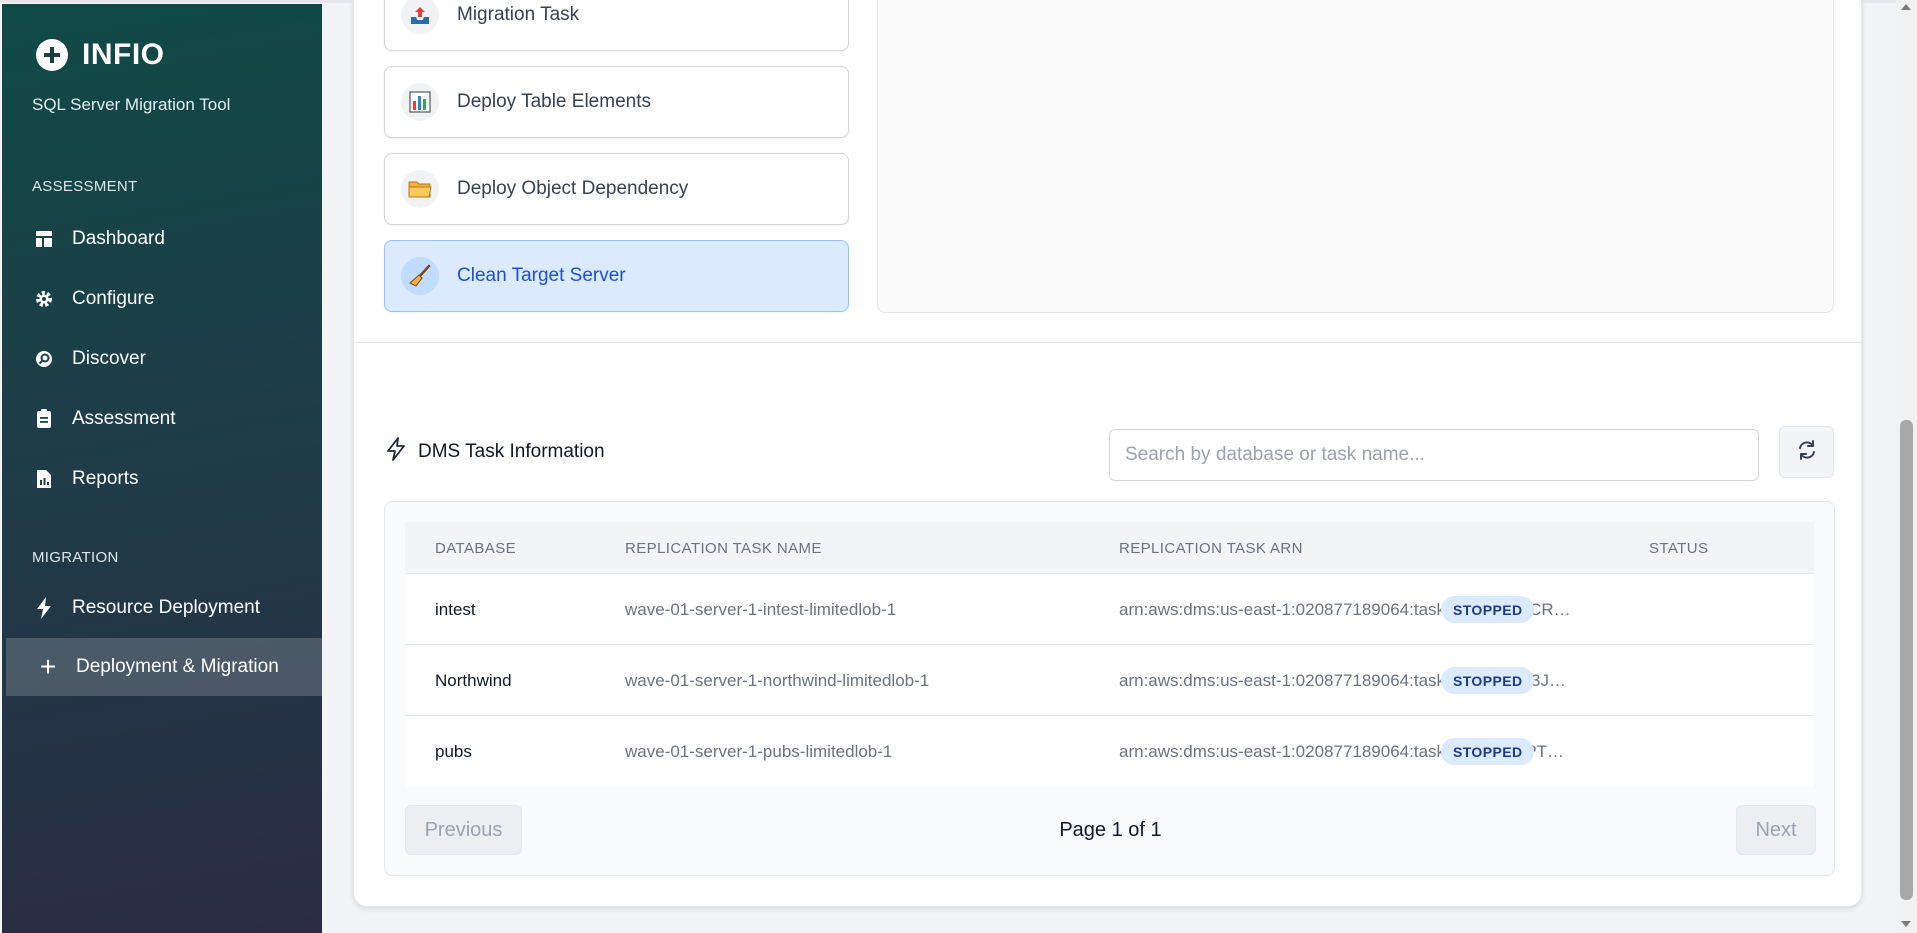  What do you see at coordinates (463, 830) in the screenshot?
I see `previous-page-button: Previous` at bounding box center [463, 830].